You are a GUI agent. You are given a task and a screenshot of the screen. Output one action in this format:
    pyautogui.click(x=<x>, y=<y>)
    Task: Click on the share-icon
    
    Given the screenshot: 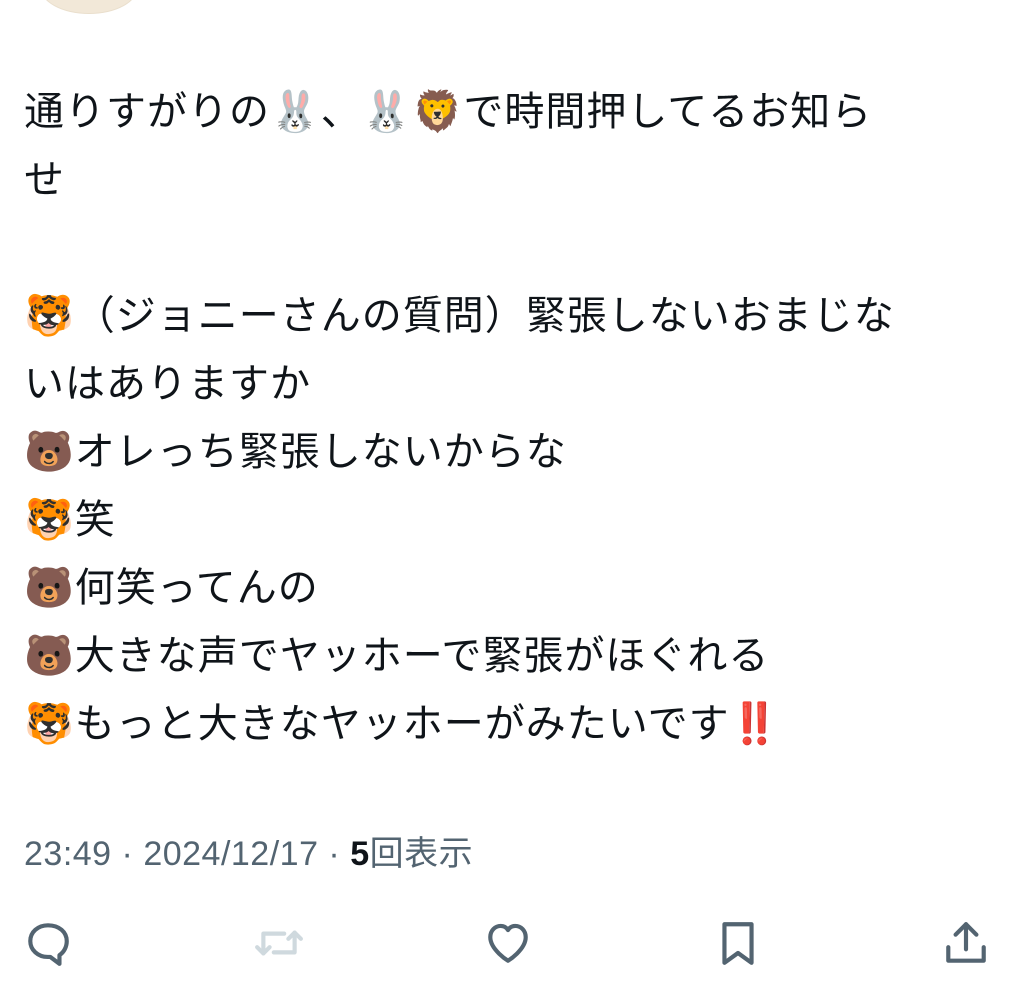 What is the action you would take?
    pyautogui.click(x=966, y=942)
    